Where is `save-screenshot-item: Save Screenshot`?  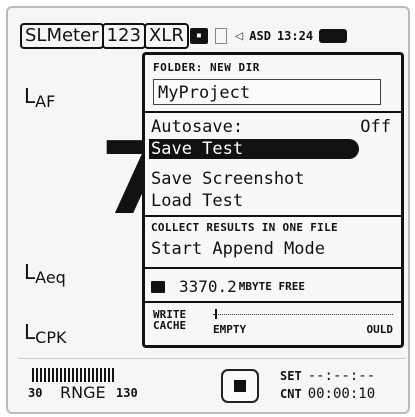
save-screenshot-item: Save Screenshot is located at coordinates (273, 179).